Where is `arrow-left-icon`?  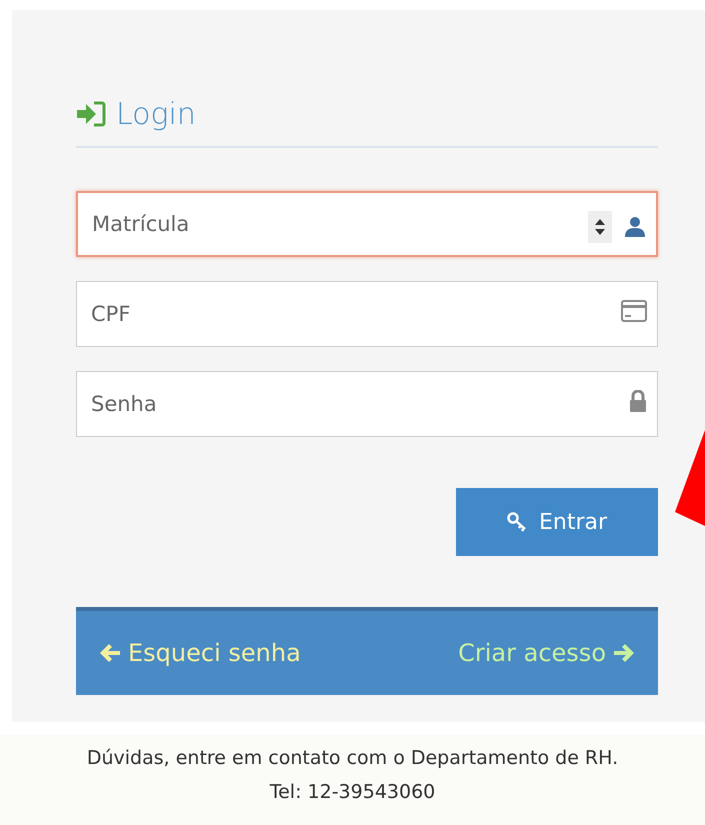
arrow-left-icon is located at coordinates (110, 653).